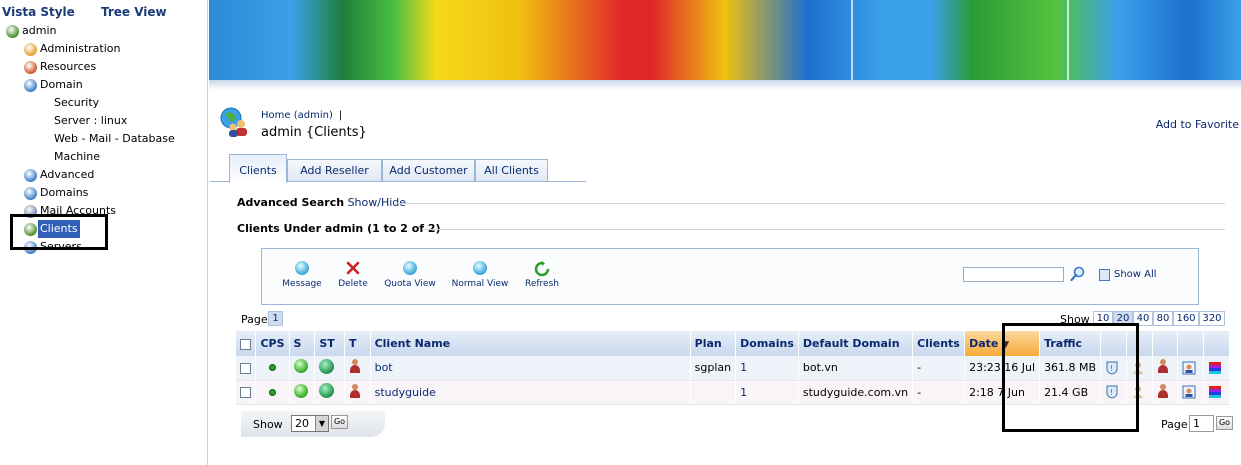 The height and width of the screenshot is (465, 1241). What do you see at coordinates (103, 193) in the screenshot?
I see `sidebar-item-domains: Domains` at bounding box center [103, 193].